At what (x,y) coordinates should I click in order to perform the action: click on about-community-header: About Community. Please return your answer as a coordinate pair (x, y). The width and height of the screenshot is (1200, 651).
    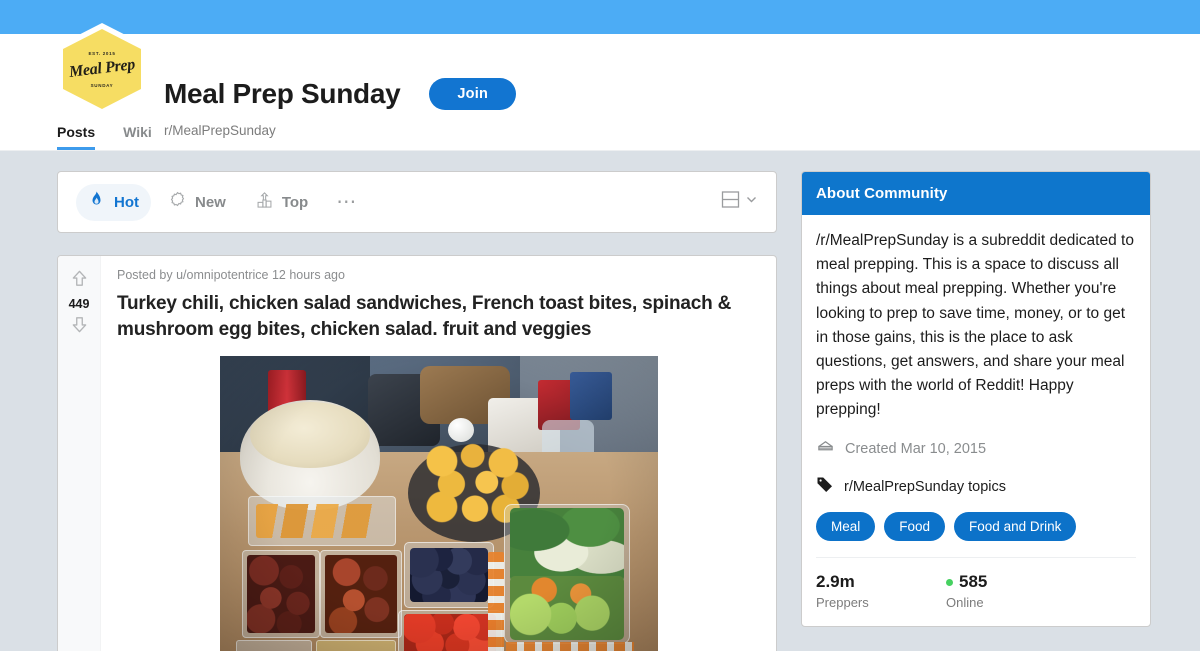
    Looking at the image, I should click on (976, 193).